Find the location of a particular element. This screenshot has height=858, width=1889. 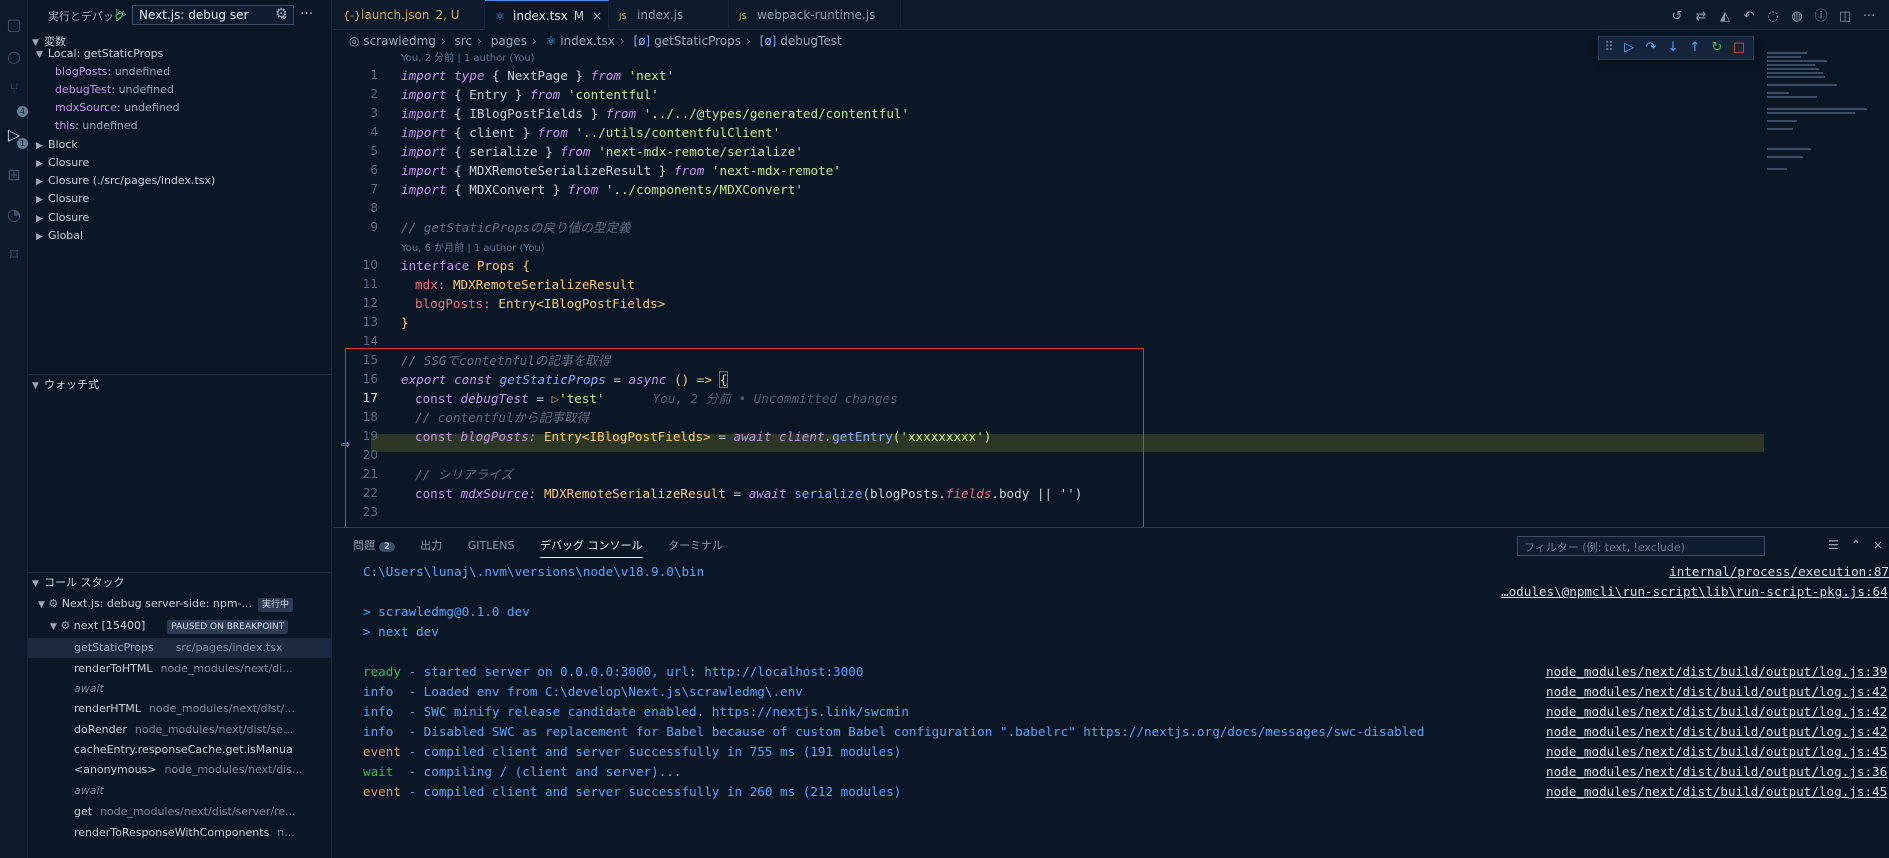

code-comment: // SSGでcontetnfulの記事を取得 is located at coordinates (506, 360).